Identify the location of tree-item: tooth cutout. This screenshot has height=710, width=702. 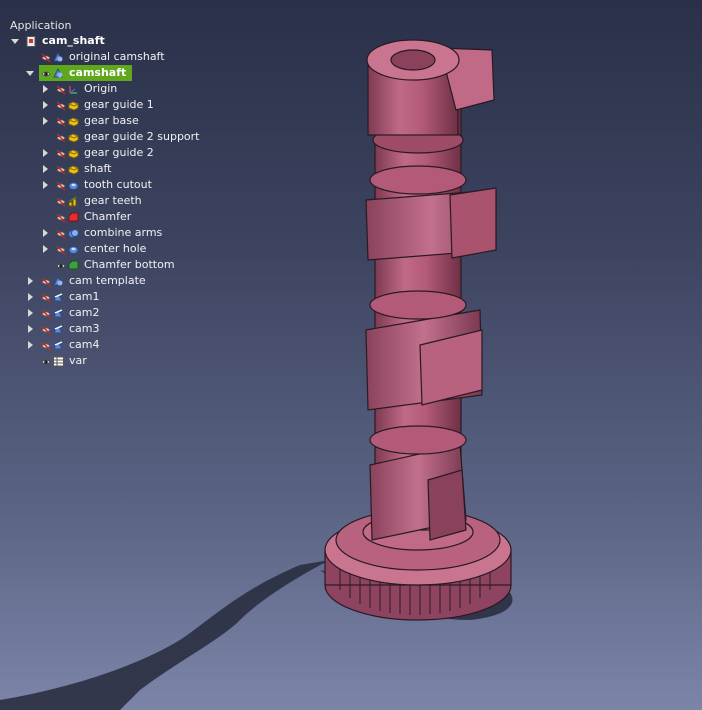
(130, 185).